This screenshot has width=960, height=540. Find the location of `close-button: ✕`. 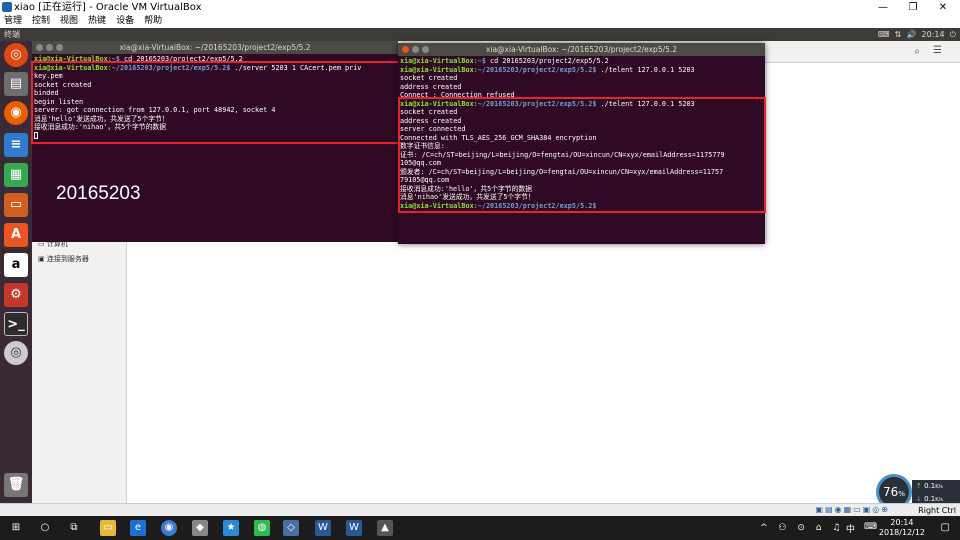

close-button: ✕ is located at coordinates (943, 7).